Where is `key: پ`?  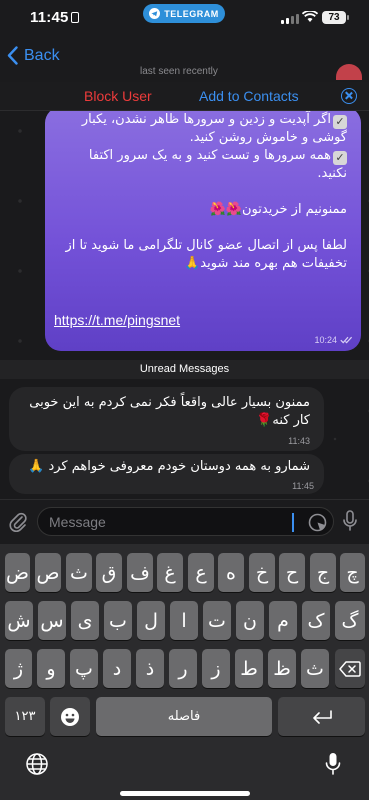
key: پ is located at coordinates (84, 668).